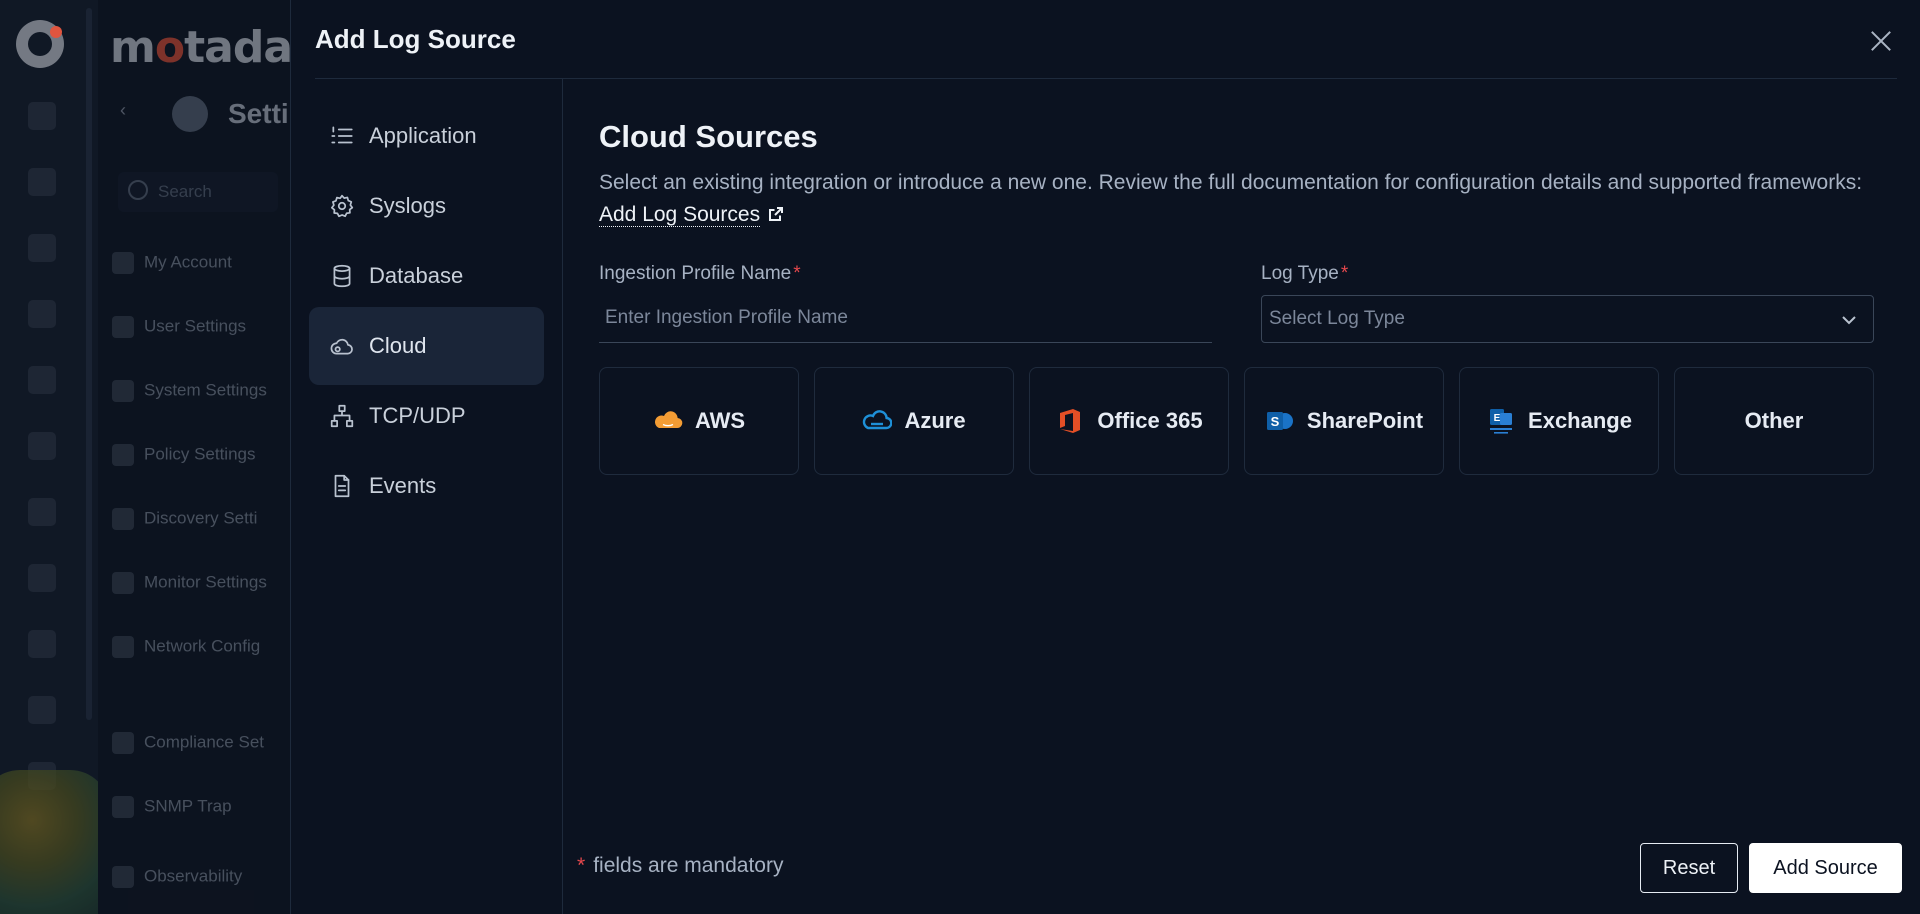 This screenshot has height=914, width=1920. I want to click on database-icon, so click(342, 276).